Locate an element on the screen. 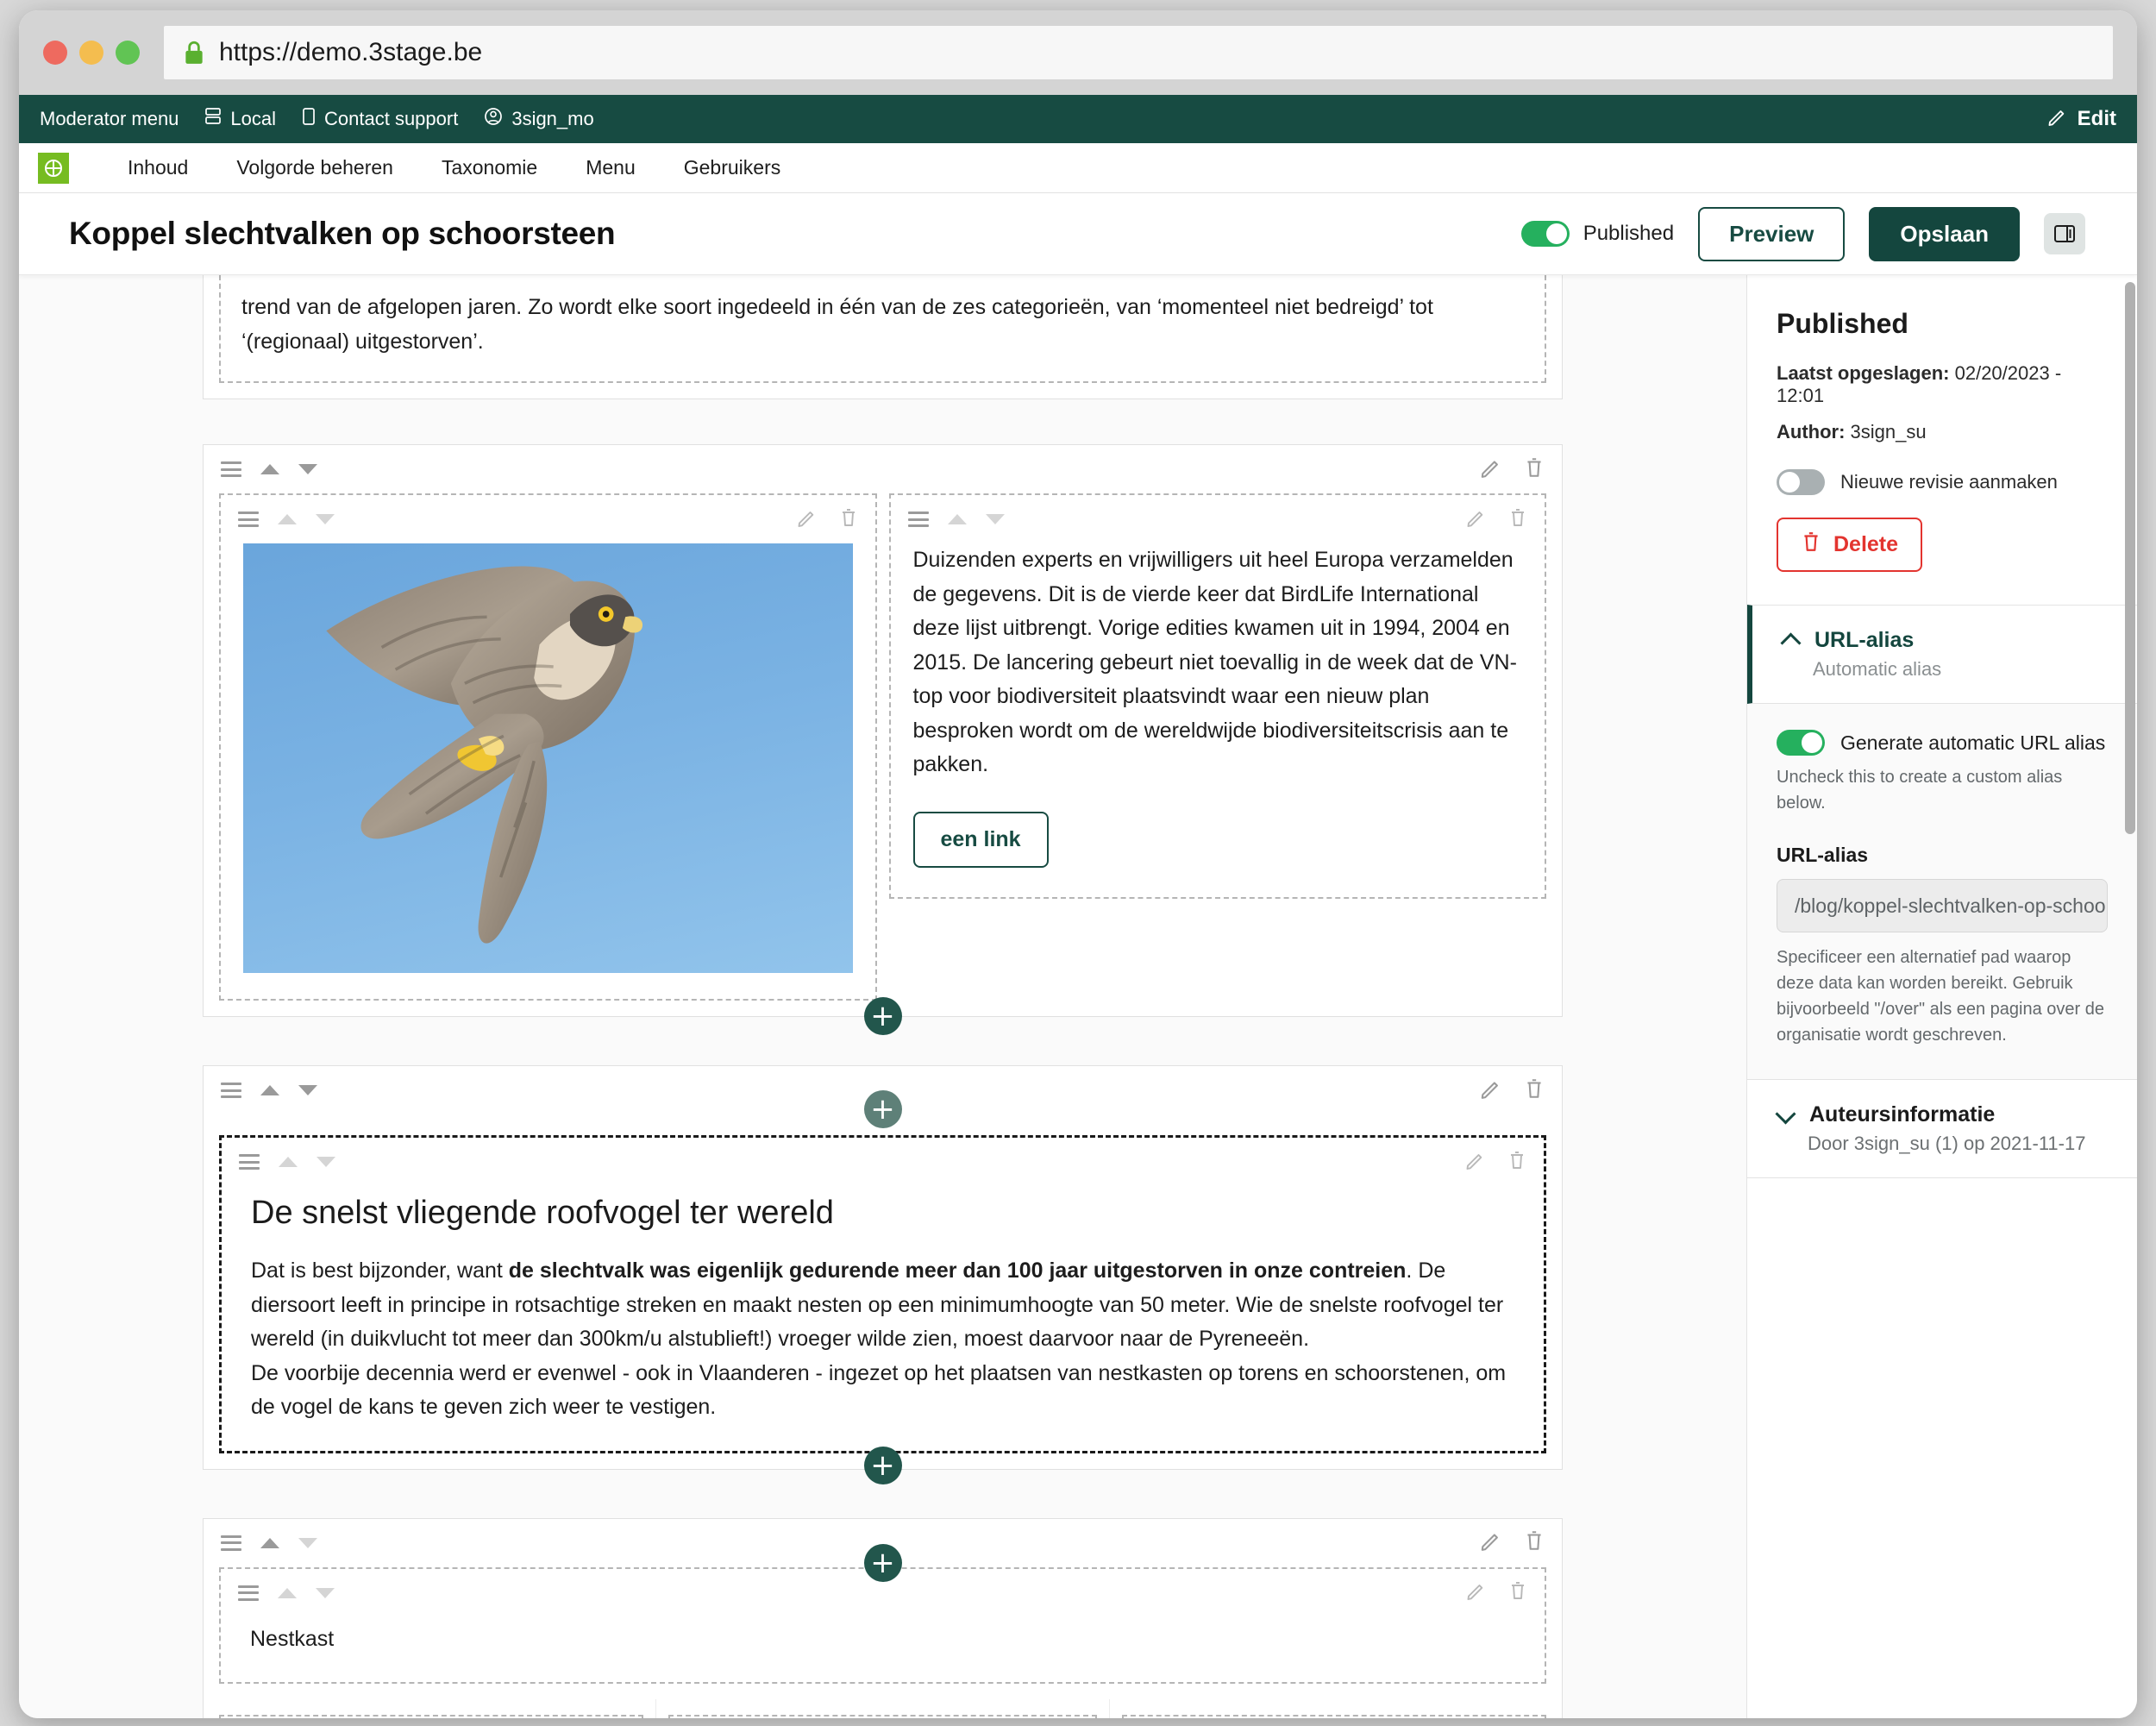 This screenshot has width=2156, height=1726. add-block-button-below-heading: + is located at coordinates (882, 1465).